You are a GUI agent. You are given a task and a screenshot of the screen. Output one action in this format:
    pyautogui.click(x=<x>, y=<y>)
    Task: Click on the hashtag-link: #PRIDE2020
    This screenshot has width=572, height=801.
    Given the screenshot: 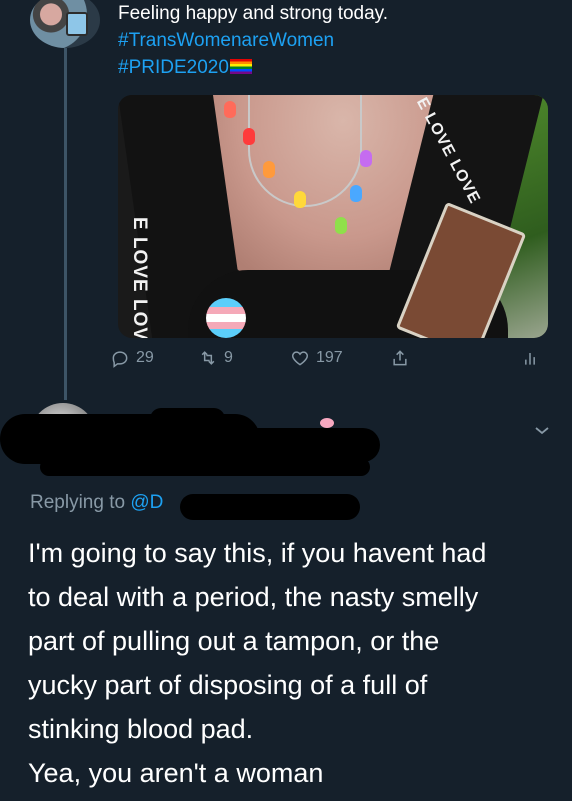 What is the action you would take?
    pyautogui.click(x=173, y=67)
    